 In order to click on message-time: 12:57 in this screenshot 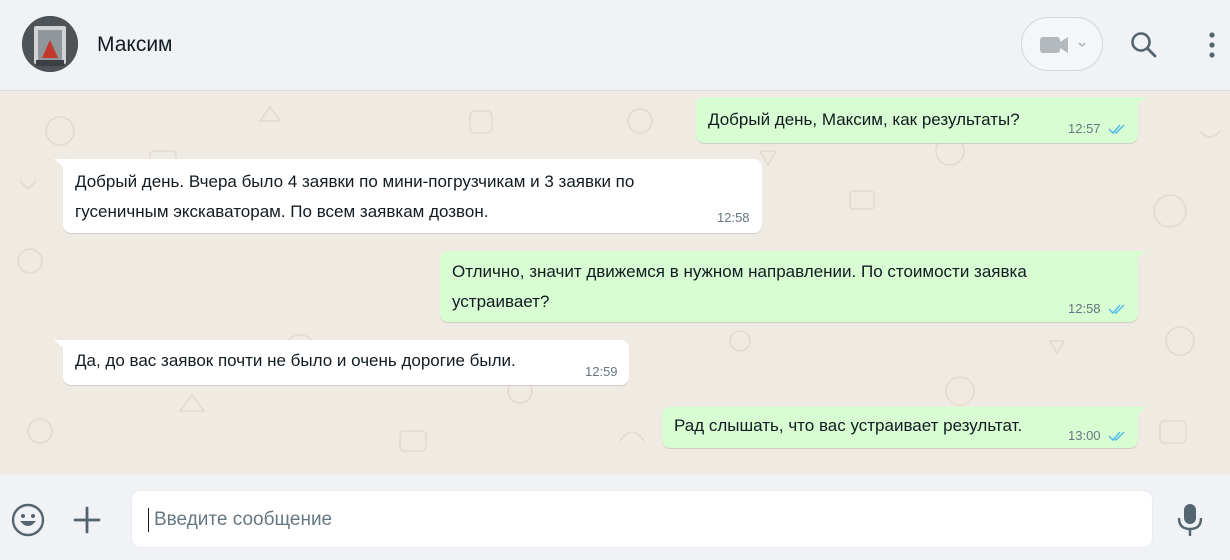, I will do `click(1084, 128)`.